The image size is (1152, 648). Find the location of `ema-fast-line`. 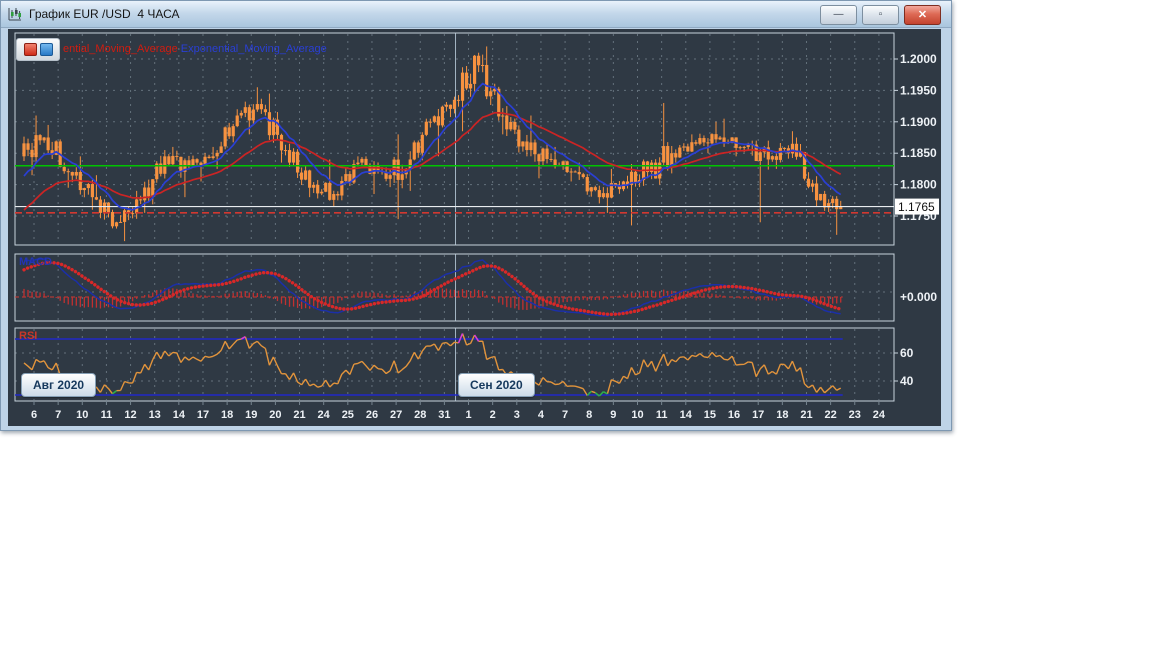

ema-fast-line is located at coordinates (432, 146).